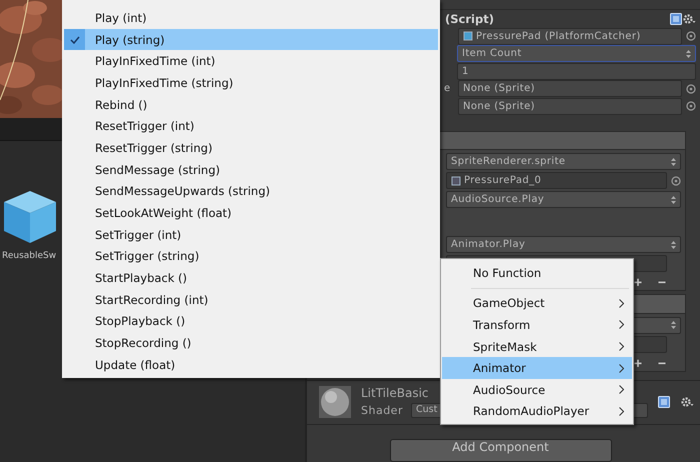 The height and width of the screenshot is (462, 700). What do you see at coordinates (251, 343) in the screenshot?
I see `menu-item: StopRecording ()` at bounding box center [251, 343].